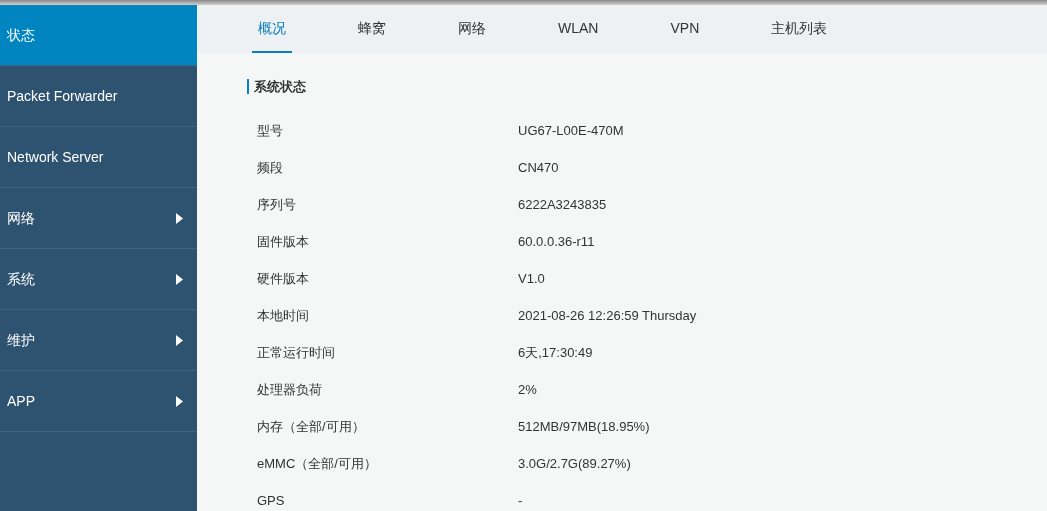 The image size is (1047, 511). Describe the element at coordinates (98, 279) in the screenshot. I see `sidebar-item: 系统` at that location.